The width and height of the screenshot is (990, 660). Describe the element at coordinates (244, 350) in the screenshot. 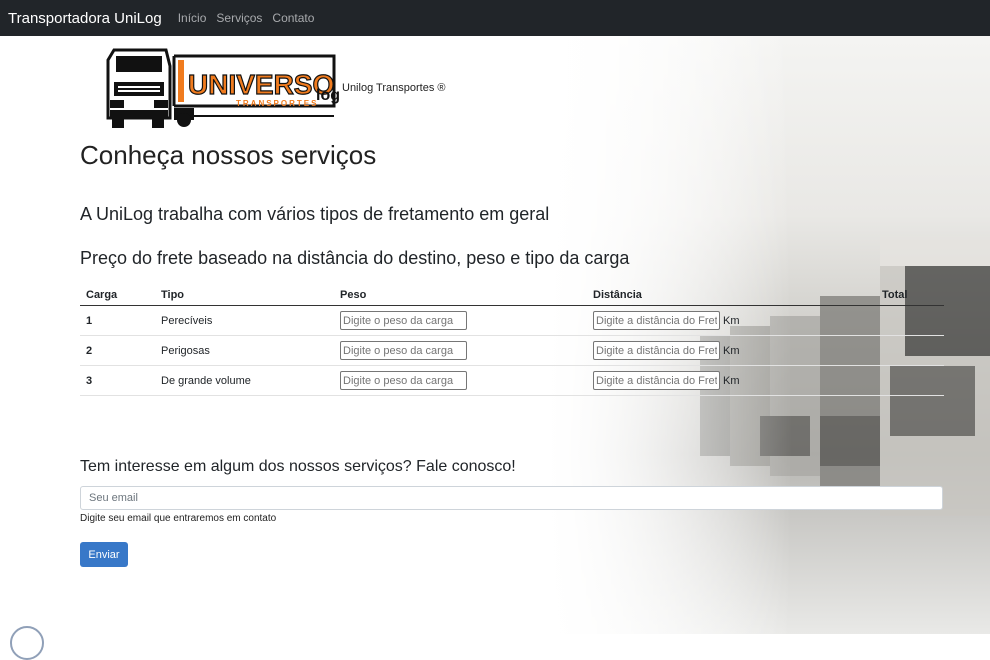

I see `row-tipo: Perigosas` at that location.